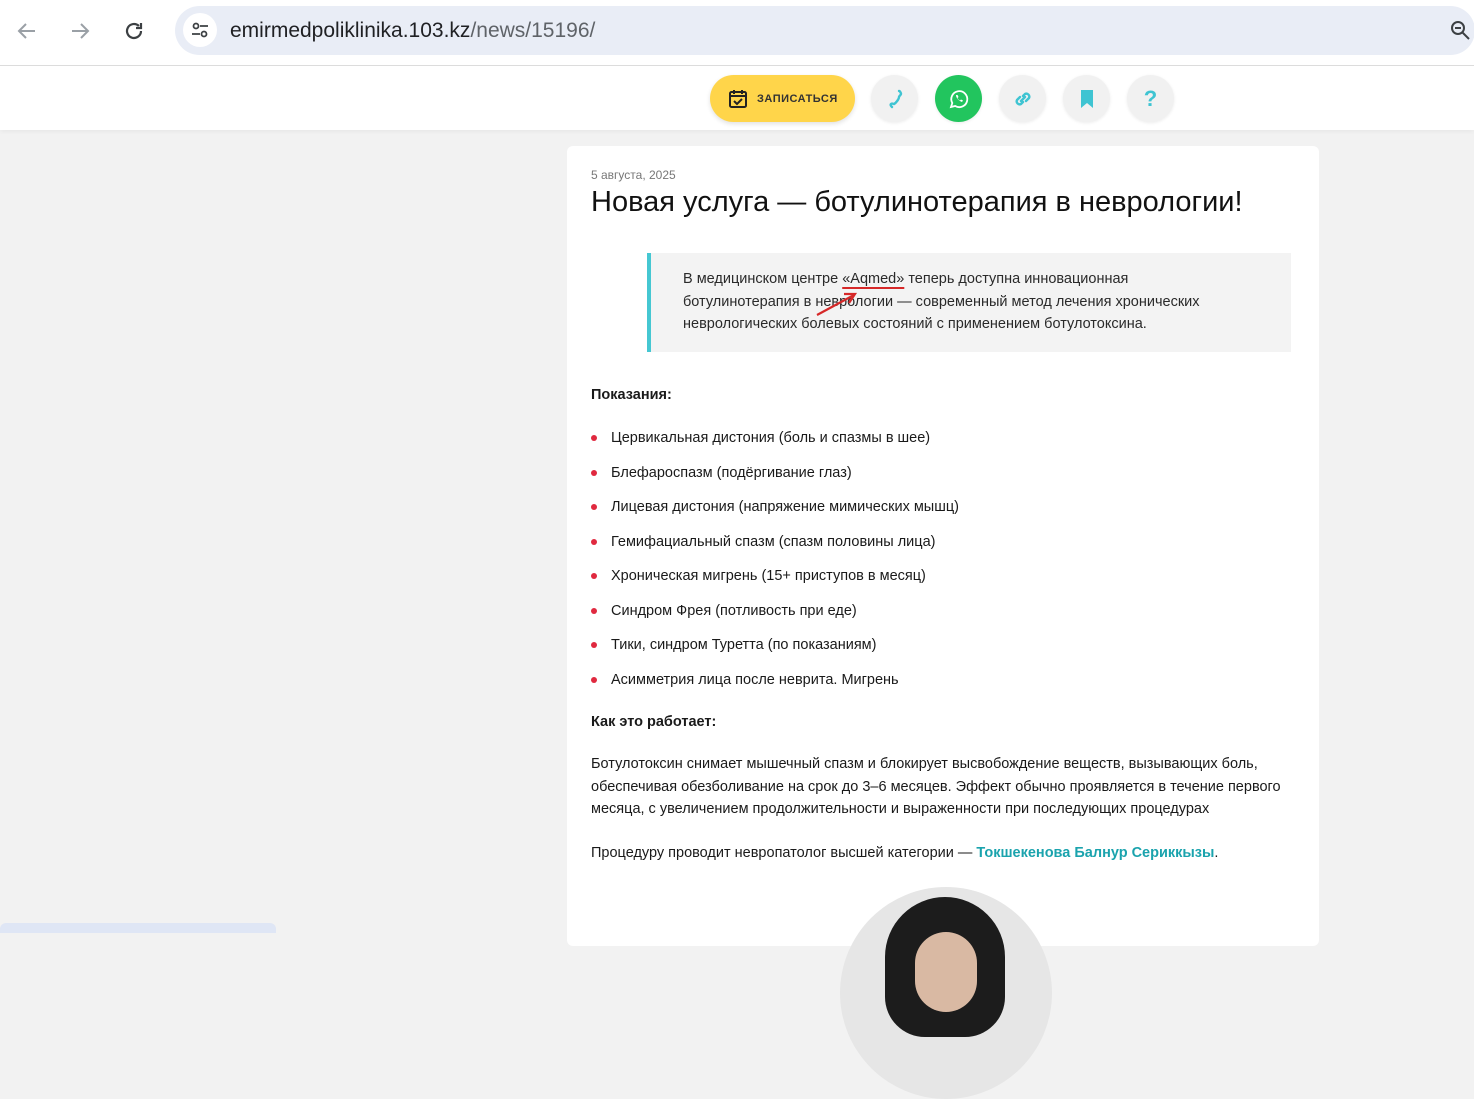  I want to click on link-icon, so click(1022, 98).